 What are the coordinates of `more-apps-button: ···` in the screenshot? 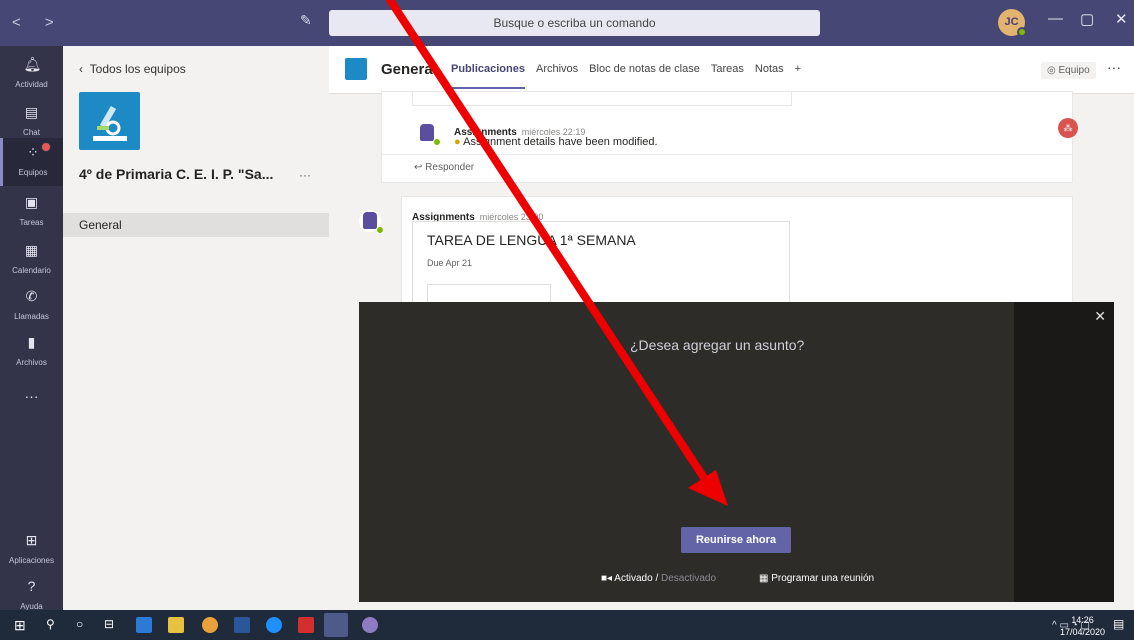 It's located at (31, 394).